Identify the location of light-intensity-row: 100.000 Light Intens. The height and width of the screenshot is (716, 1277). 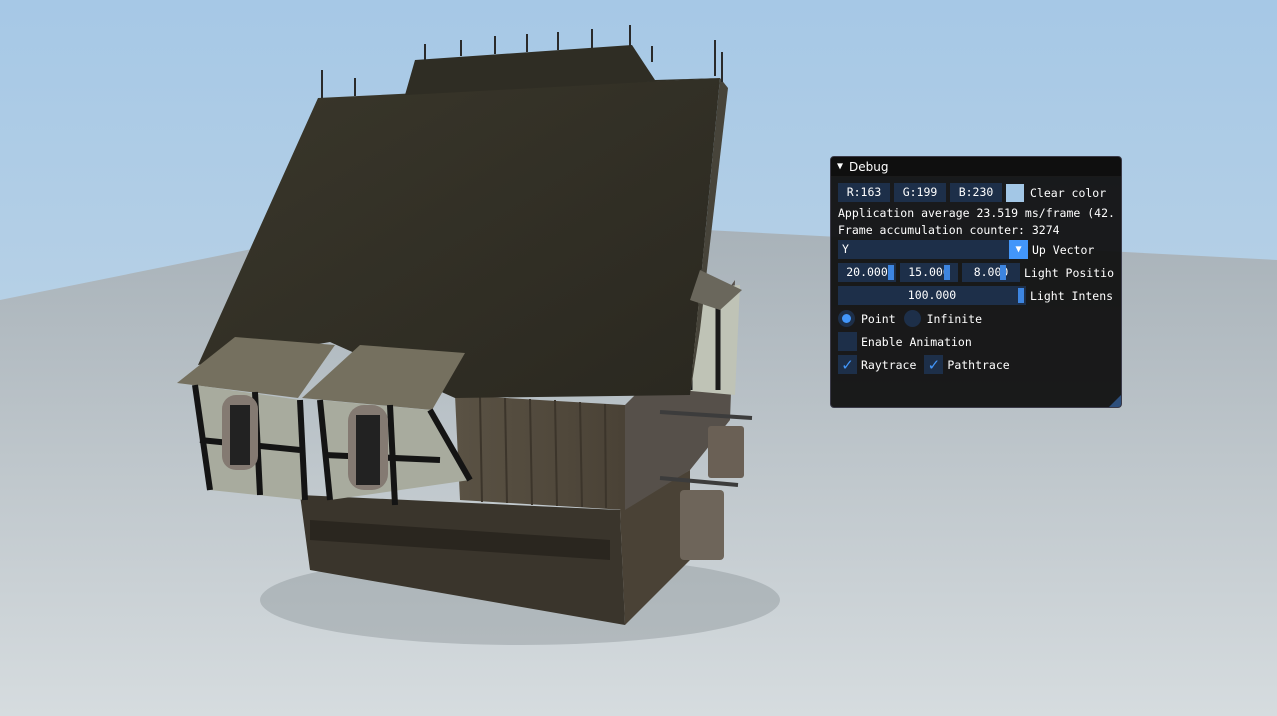
(976, 295).